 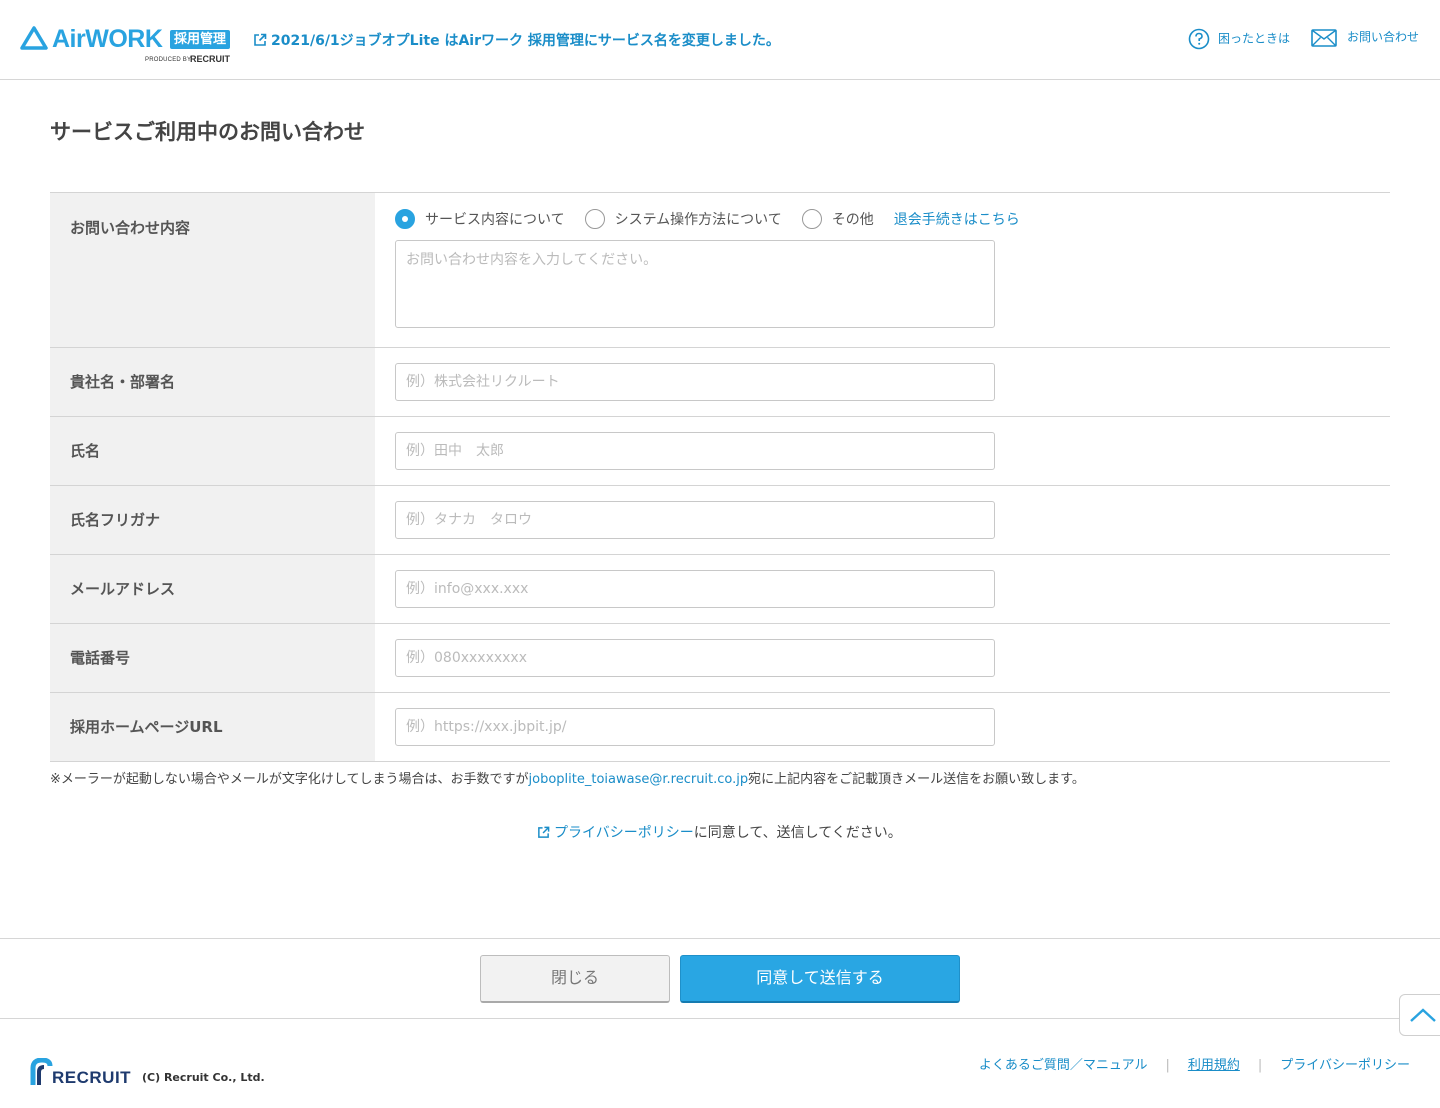 I want to click on mail-address-link: joboplite_toiawase@r.recruit.co.jp, so click(x=639, y=779).